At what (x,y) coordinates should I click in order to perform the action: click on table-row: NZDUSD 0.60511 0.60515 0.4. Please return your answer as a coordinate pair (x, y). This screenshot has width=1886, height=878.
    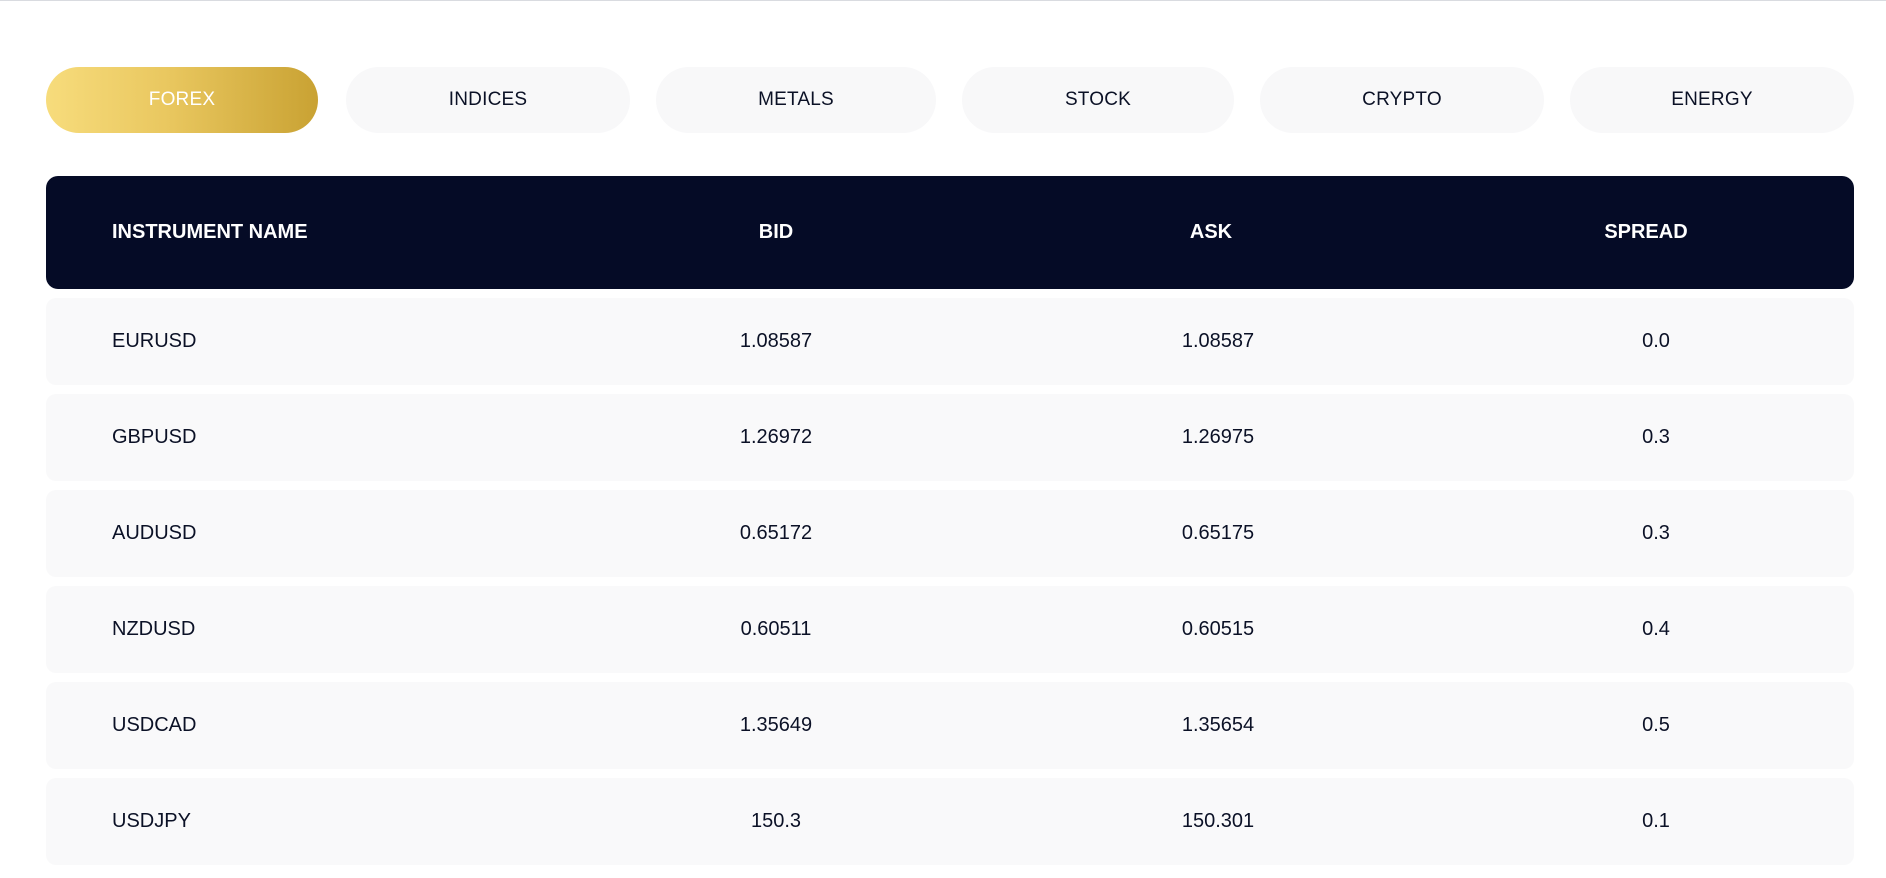
    Looking at the image, I should click on (950, 629).